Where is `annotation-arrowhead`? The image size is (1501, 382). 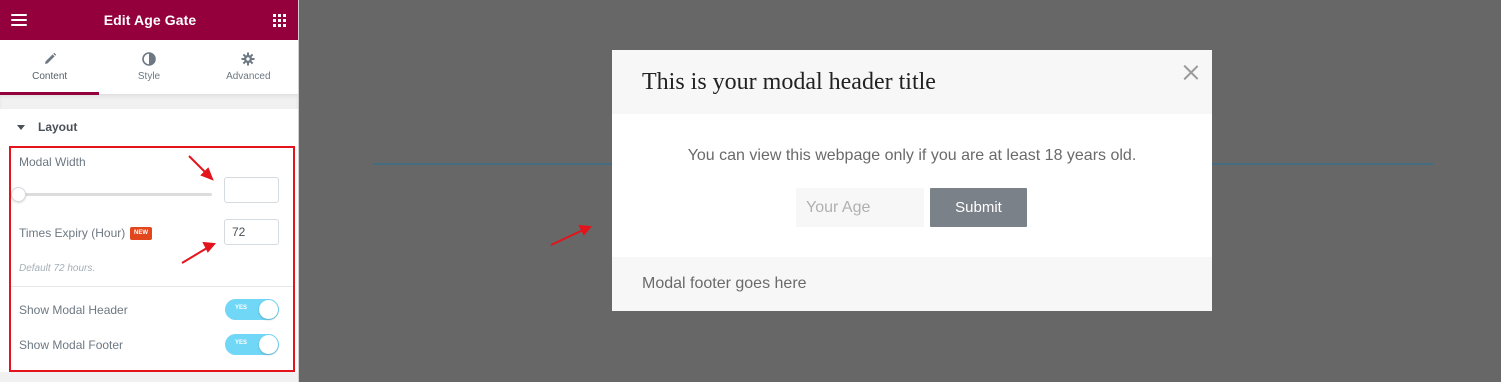
annotation-arrowhead is located at coordinates (585, 230).